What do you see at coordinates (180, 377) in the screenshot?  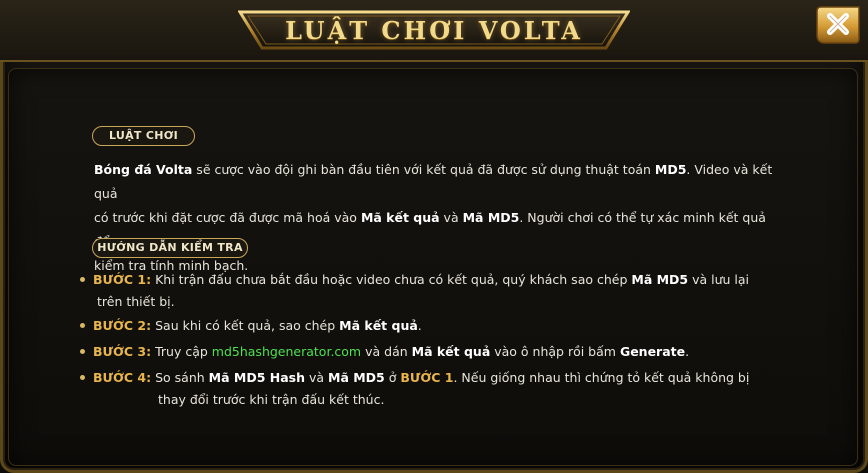 I see `text: So sánh` at bounding box center [180, 377].